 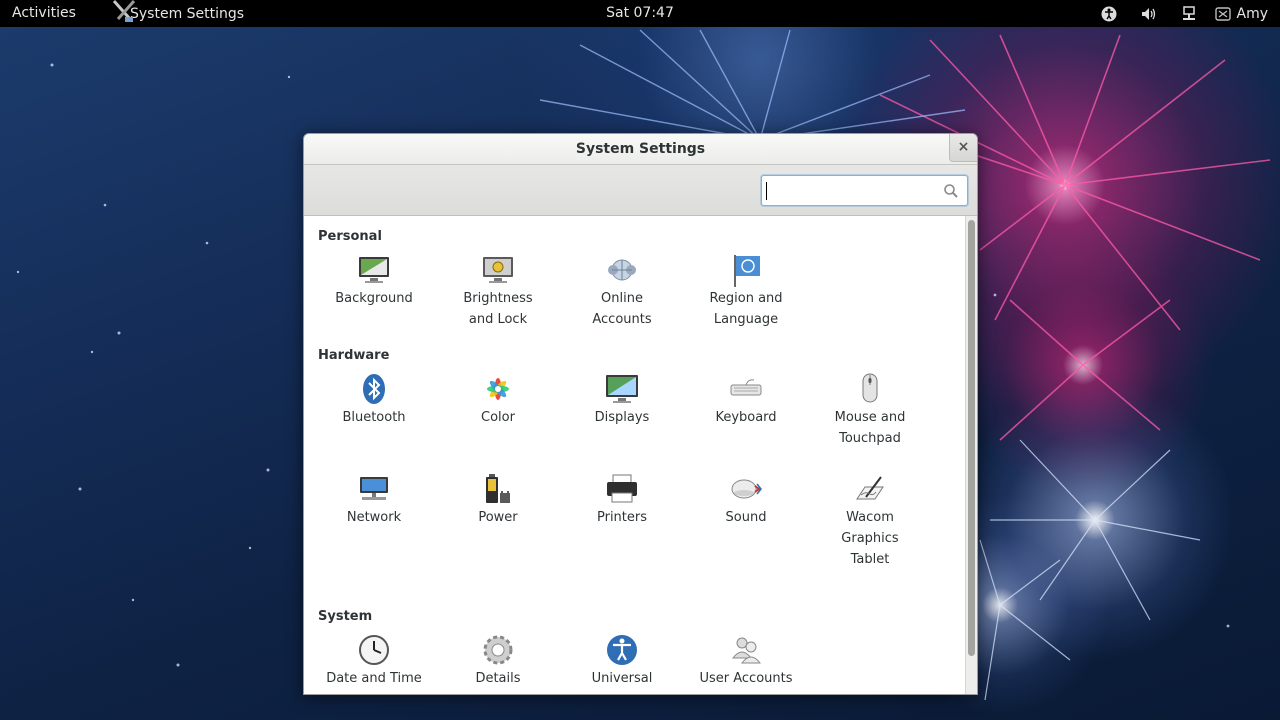 What do you see at coordinates (746, 298) in the screenshot?
I see `item-label: Region and` at bounding box center [746, 298].